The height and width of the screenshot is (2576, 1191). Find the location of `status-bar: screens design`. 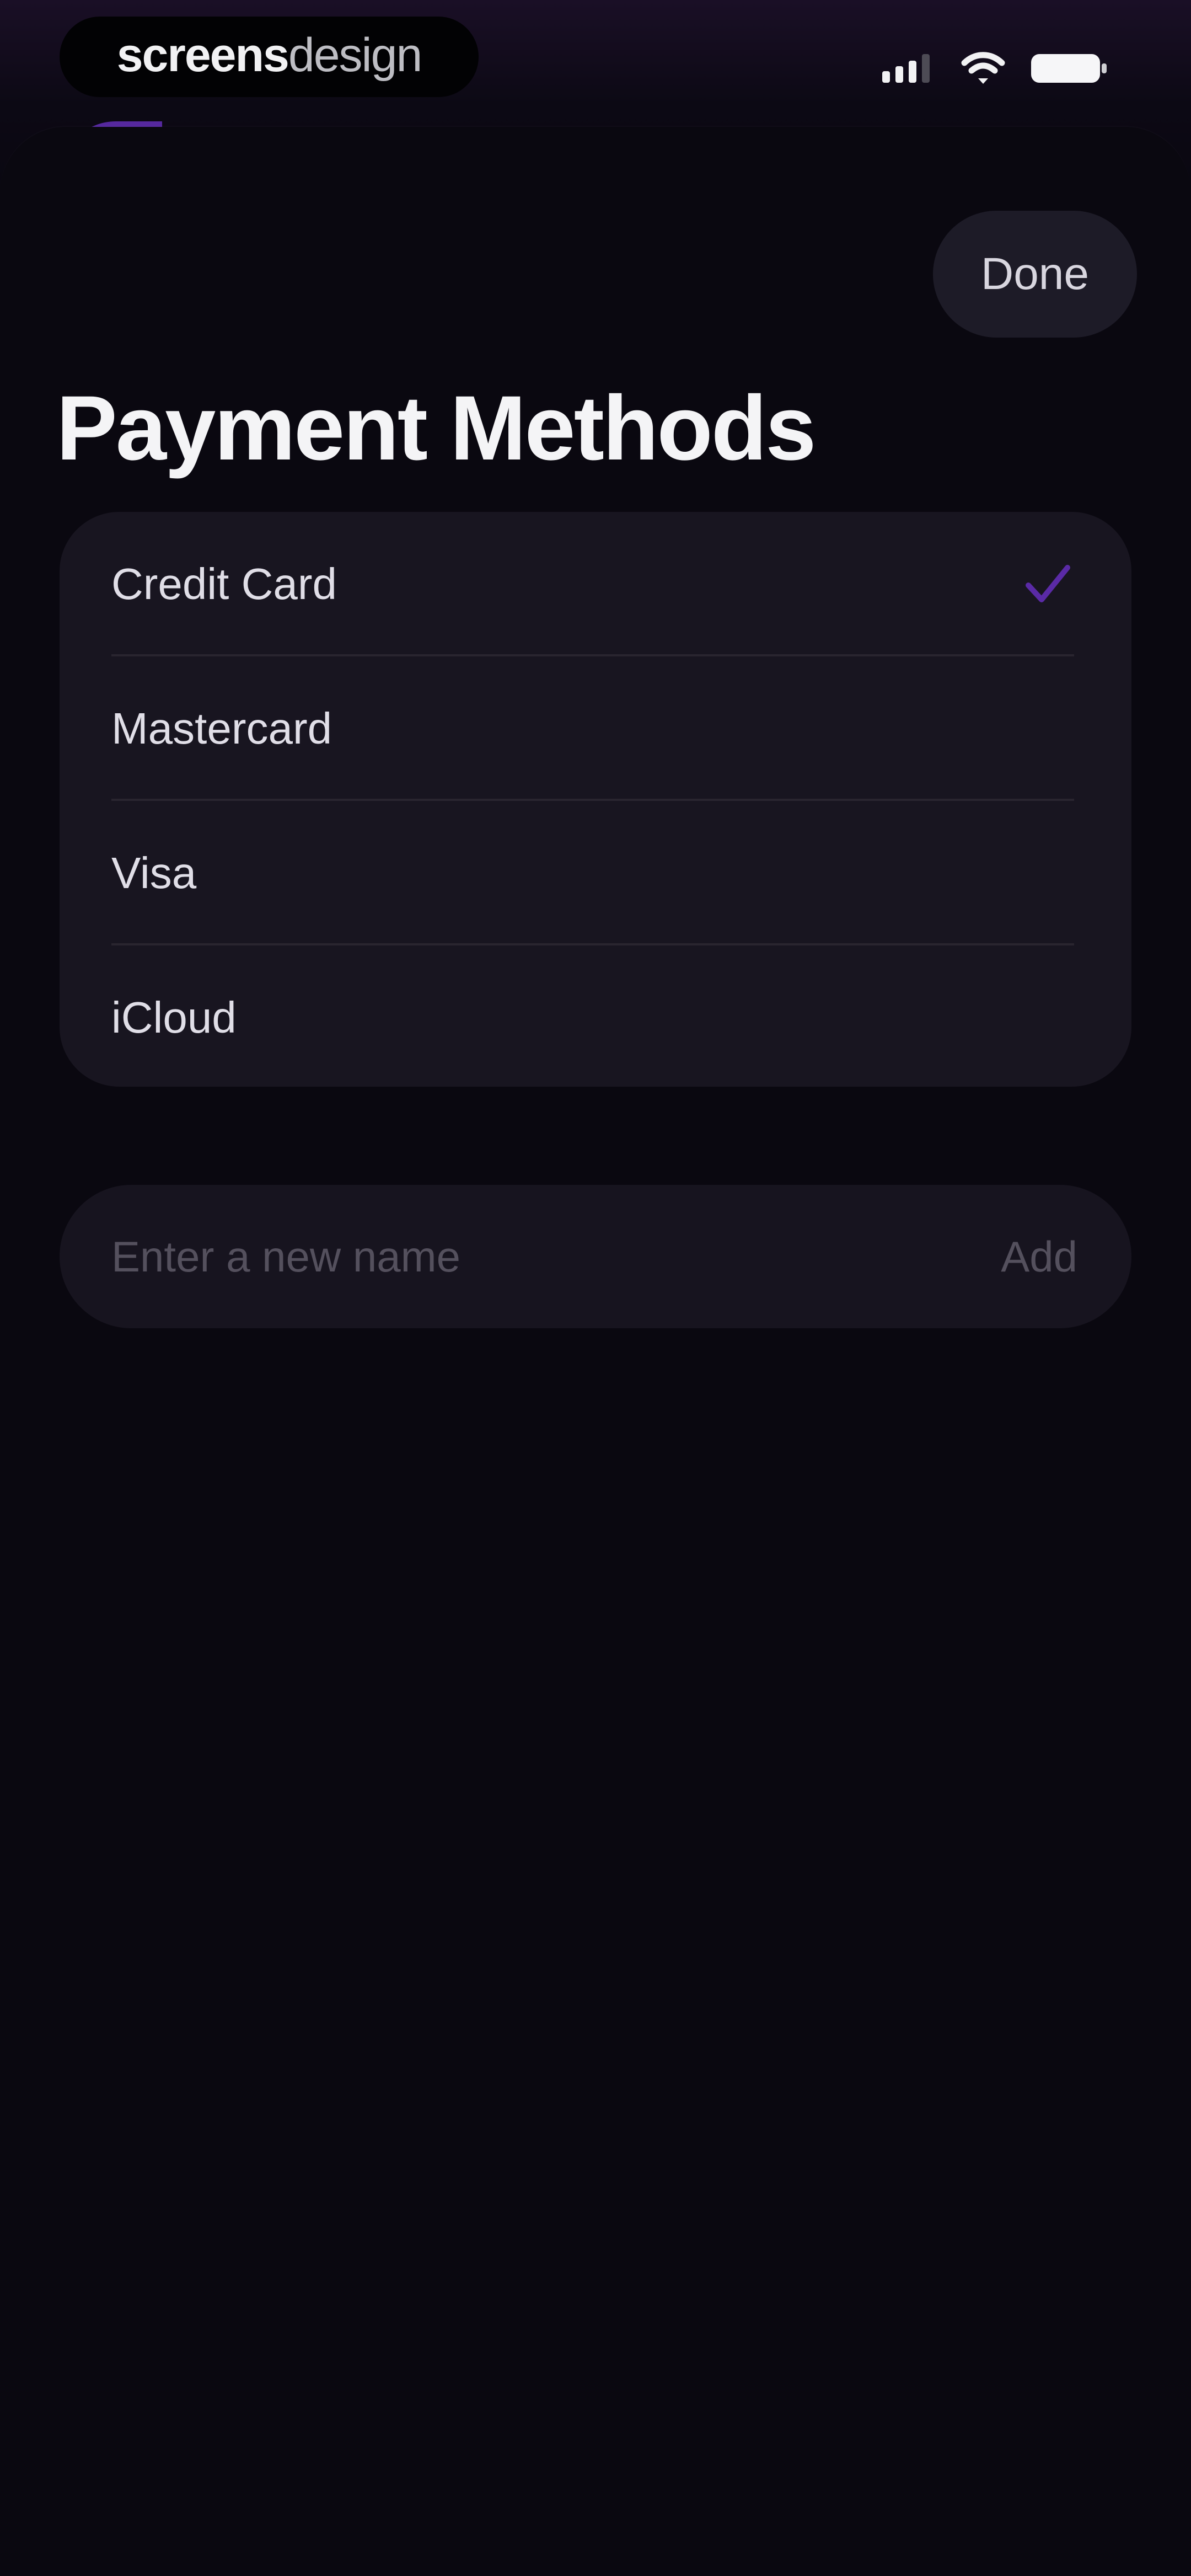

status-bar: screens design is located at coordinates (595, 66).